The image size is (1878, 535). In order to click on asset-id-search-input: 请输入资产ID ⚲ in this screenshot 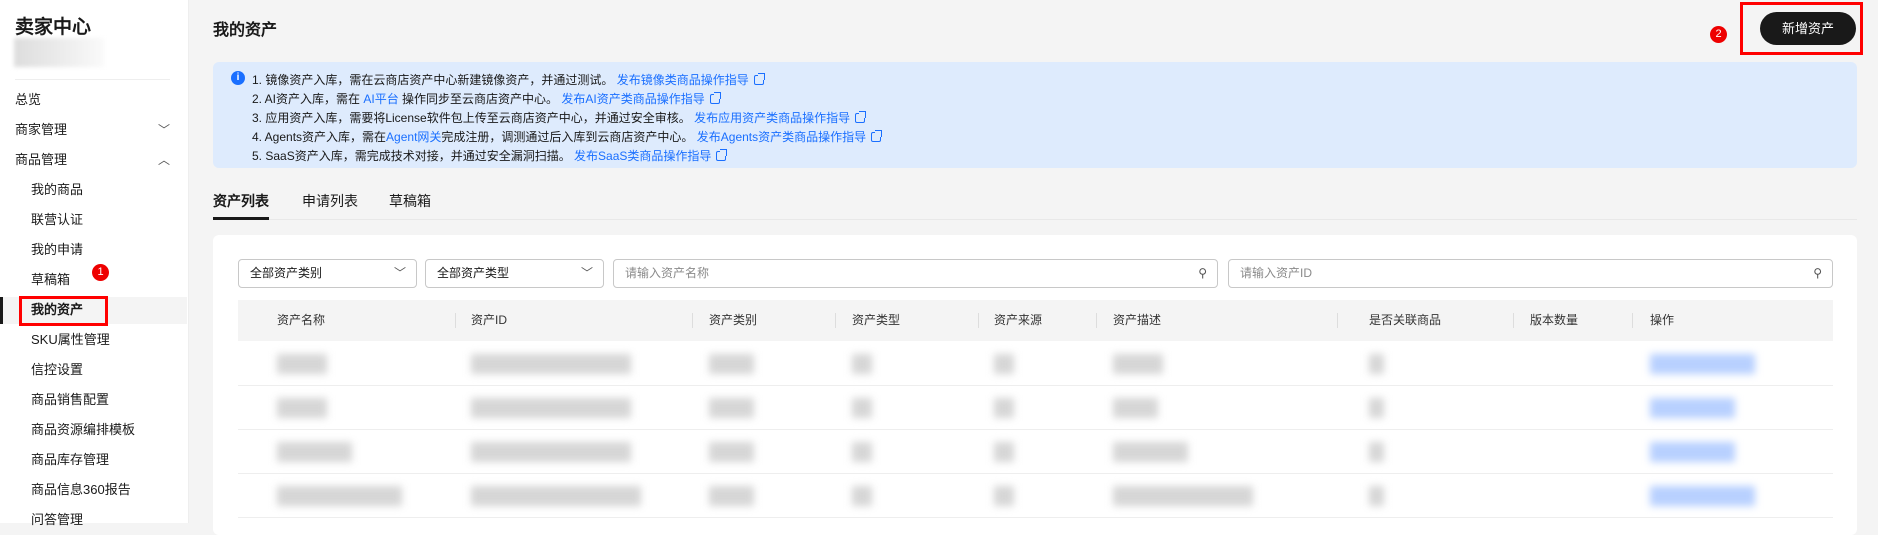, I will do `click(1530, 273)`.